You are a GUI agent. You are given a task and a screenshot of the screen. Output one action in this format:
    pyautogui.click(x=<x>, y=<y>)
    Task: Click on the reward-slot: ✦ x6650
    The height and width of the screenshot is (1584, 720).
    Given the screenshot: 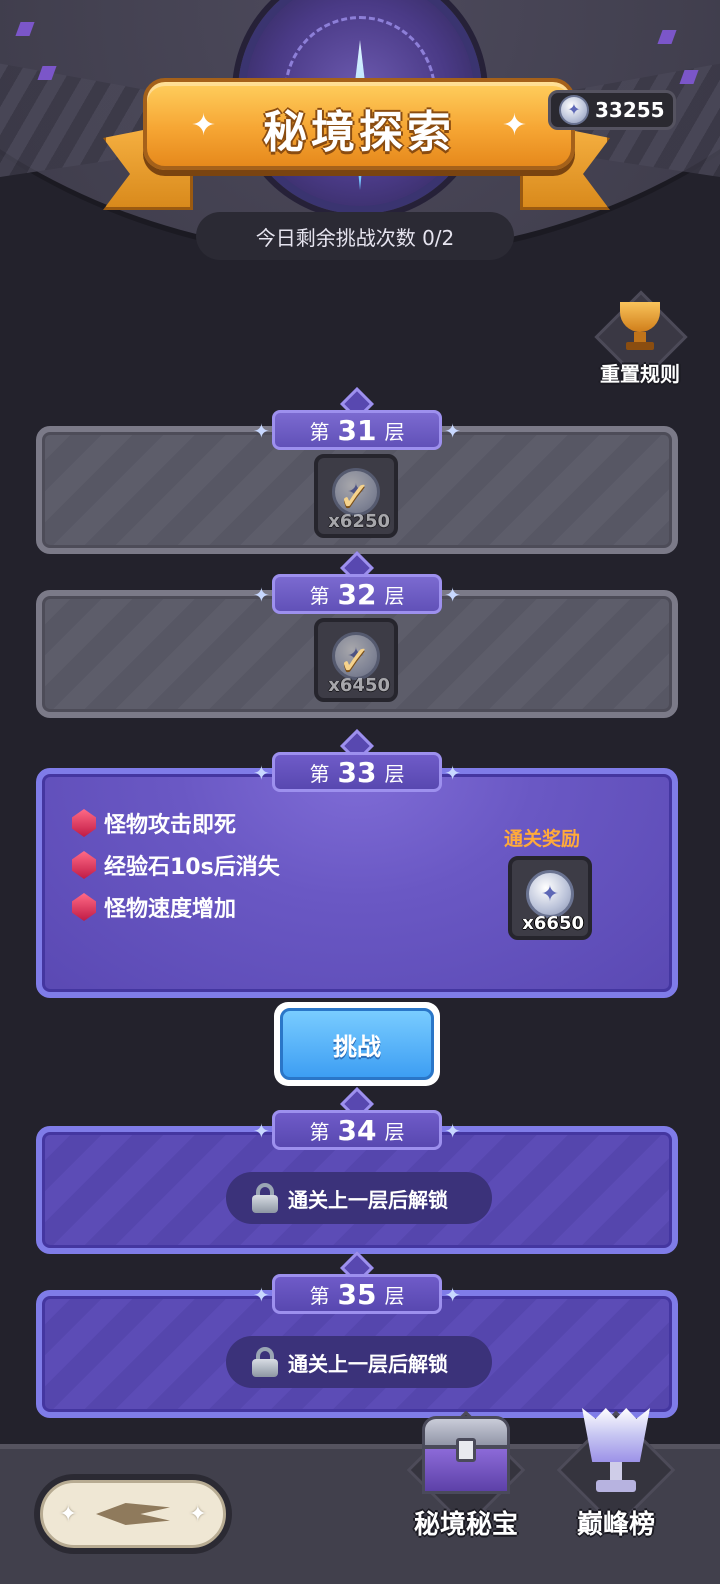 What is the action you would take?
    pyautogui.click(x=550, y=898)
    